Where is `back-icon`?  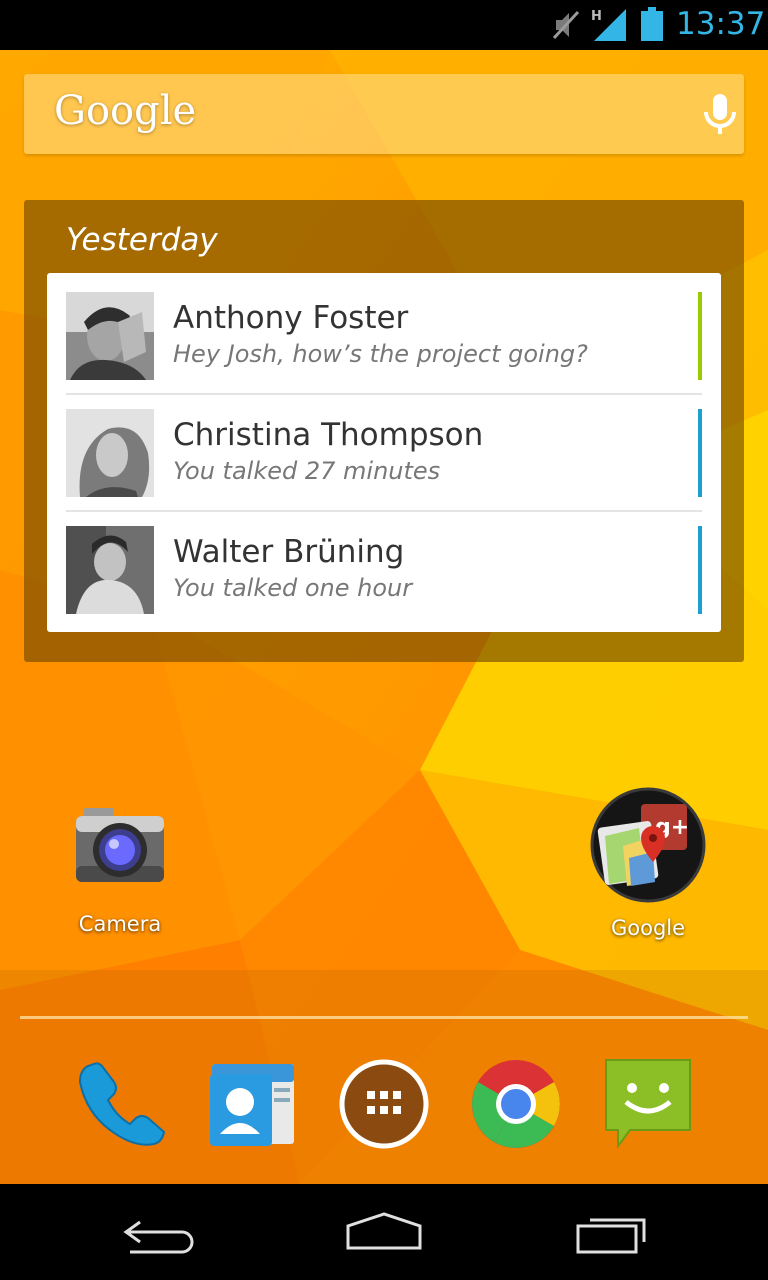
back-icon is located at coordinates (160, 1232).